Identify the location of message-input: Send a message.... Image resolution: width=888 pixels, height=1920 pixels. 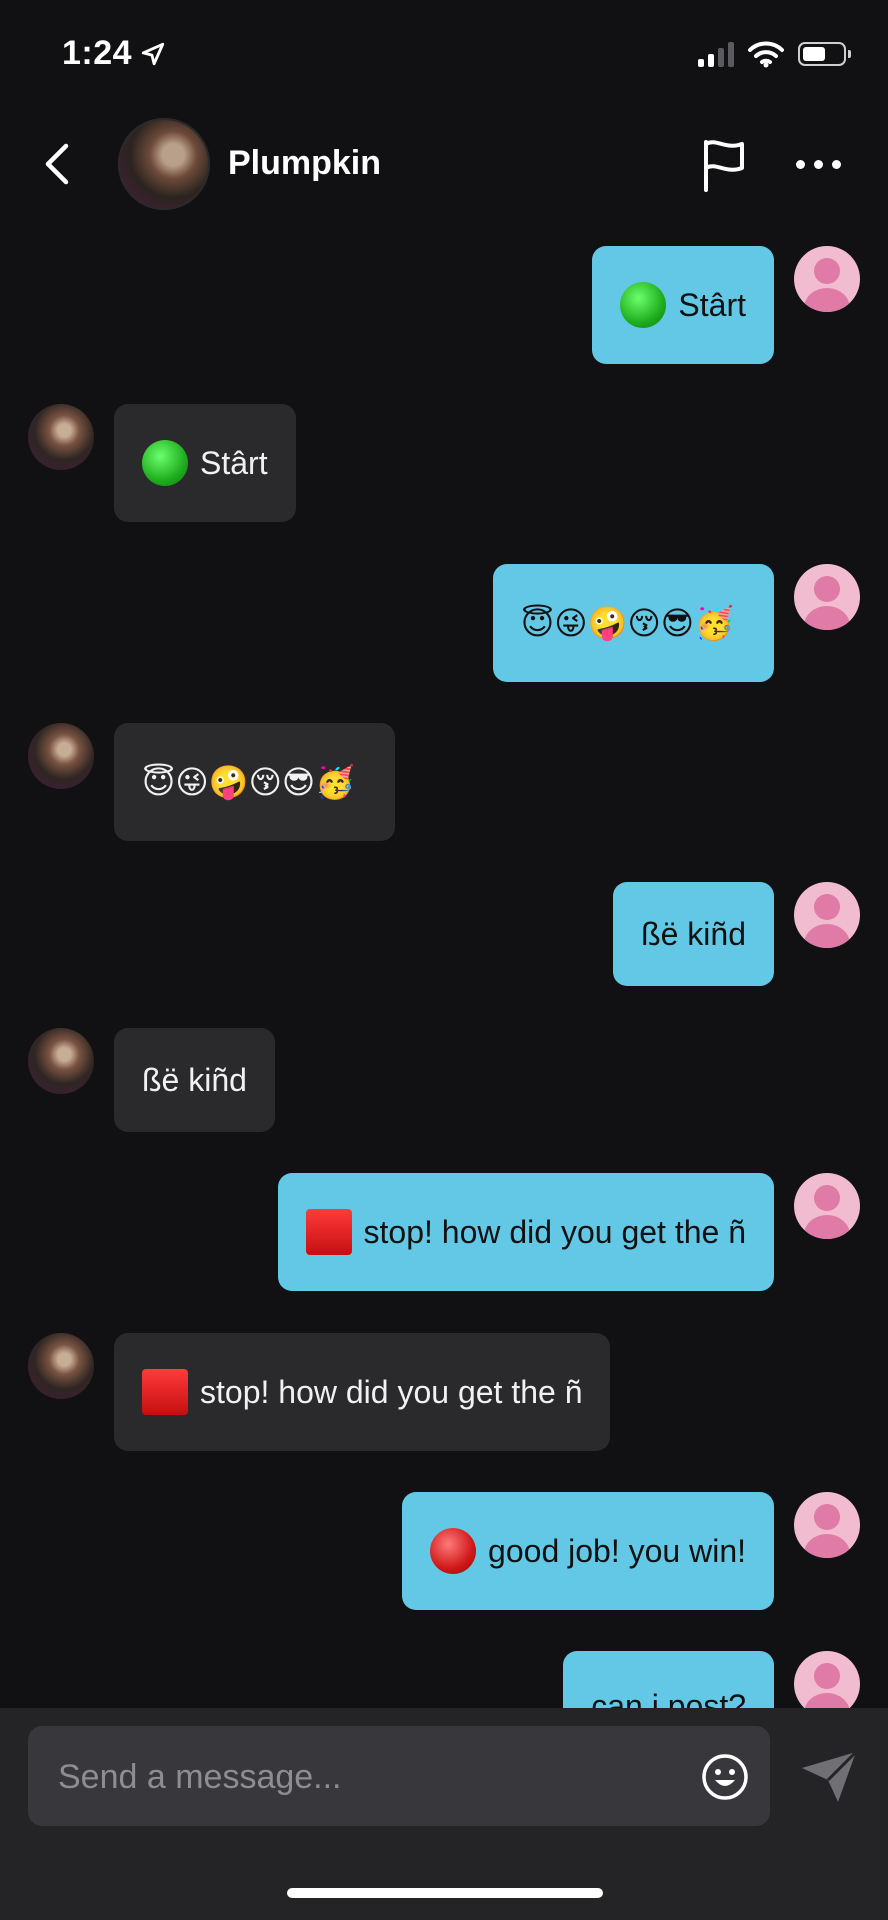
(399, 1776).